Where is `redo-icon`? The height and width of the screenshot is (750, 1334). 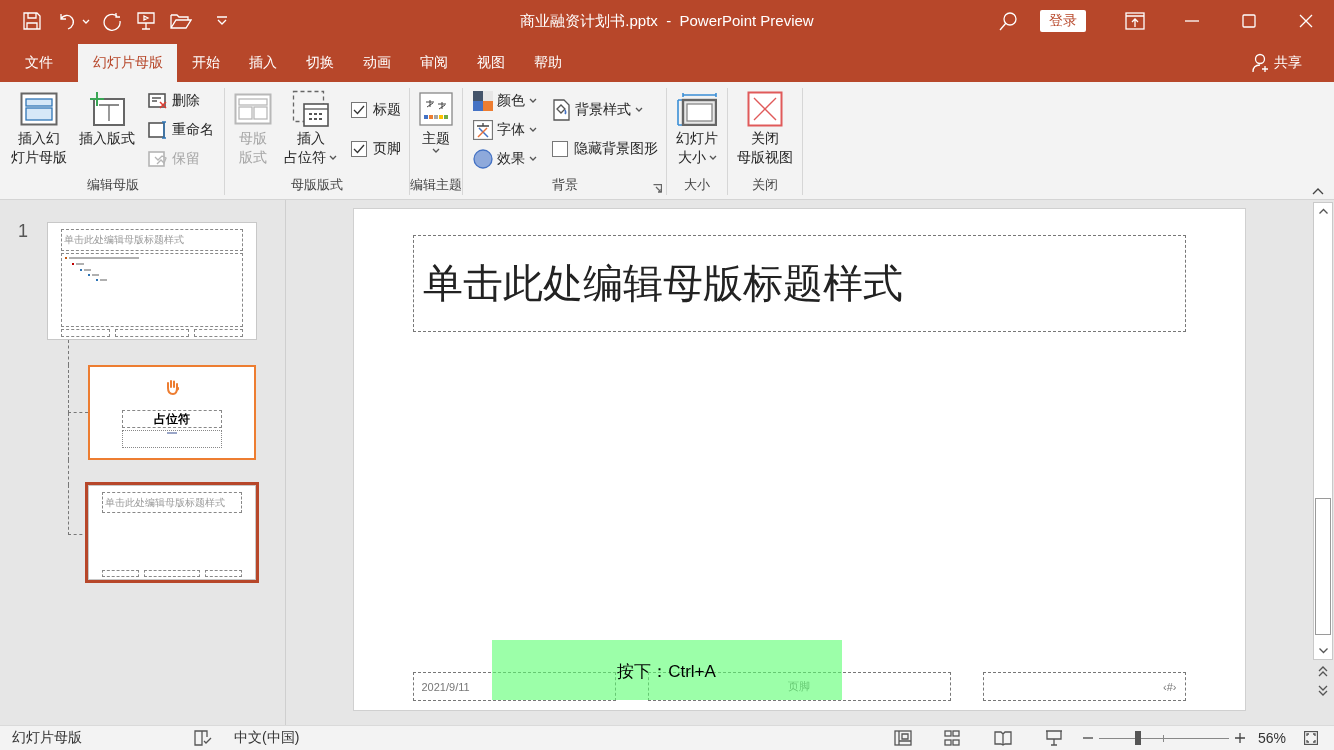 redo-icon is located at coordinates (112, 21).